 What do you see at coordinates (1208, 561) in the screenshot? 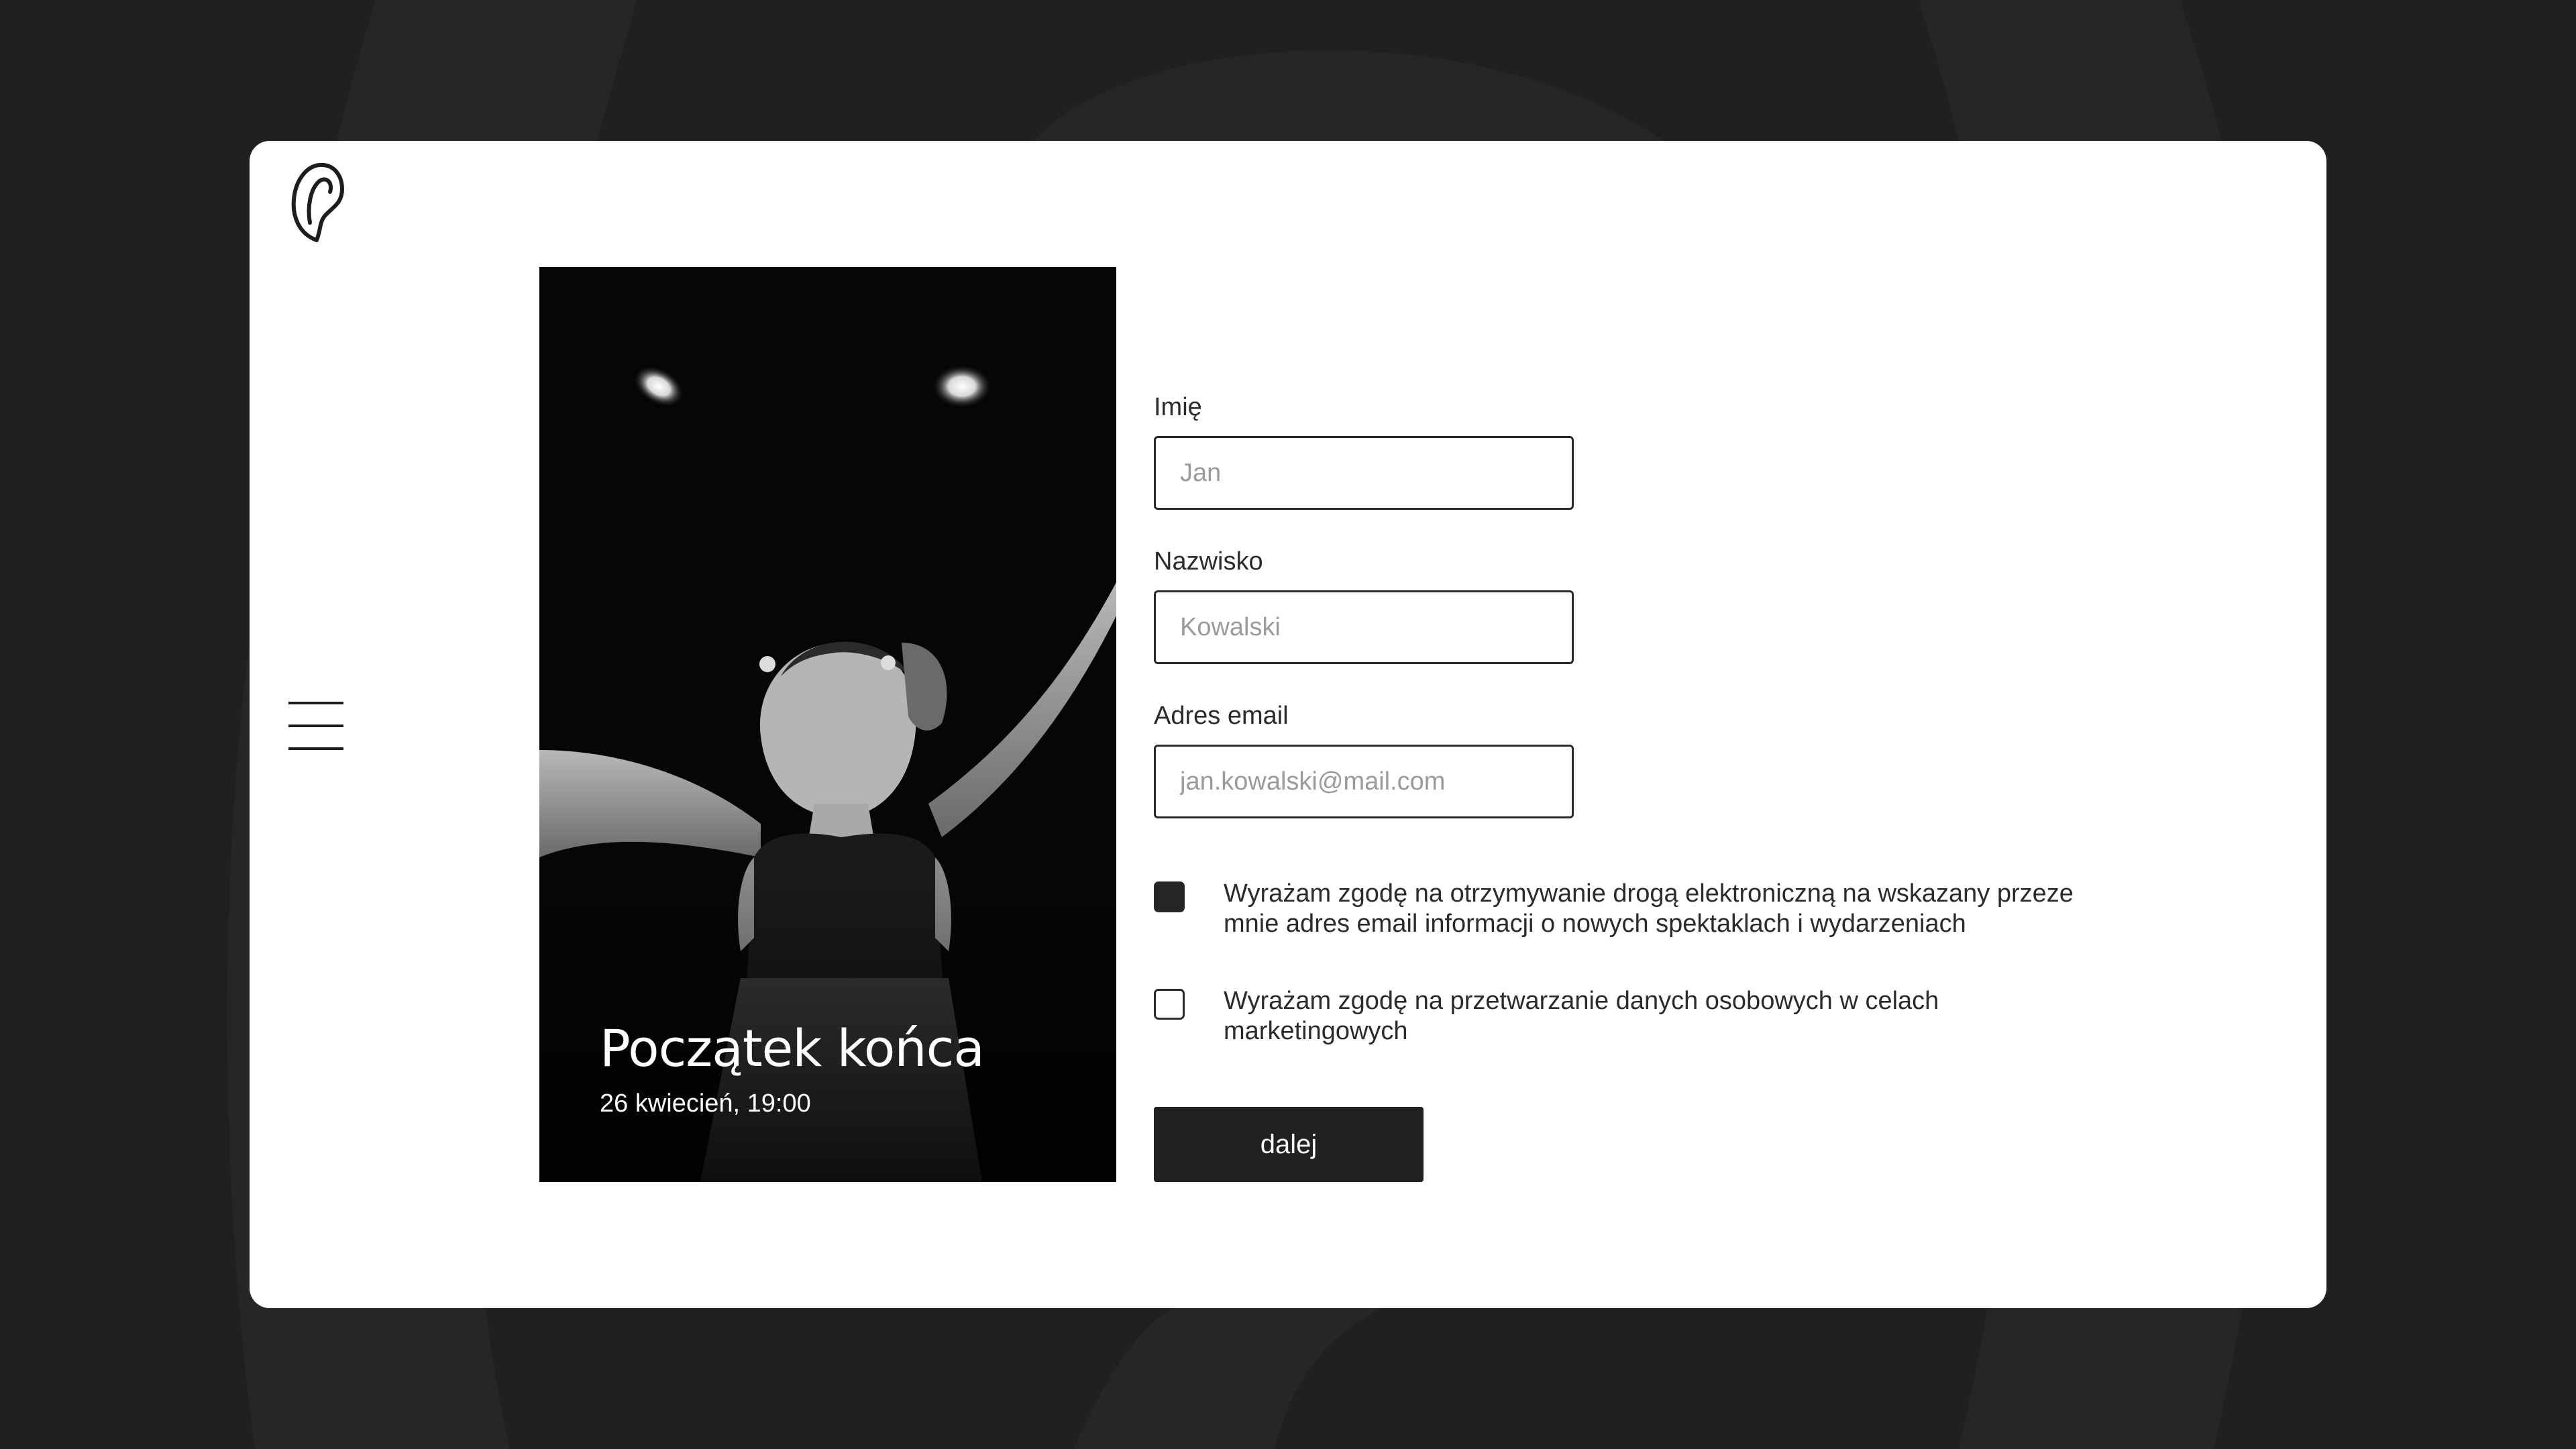
I see `last-name-label: Nazwisko` at bounding box center [1208, 561].